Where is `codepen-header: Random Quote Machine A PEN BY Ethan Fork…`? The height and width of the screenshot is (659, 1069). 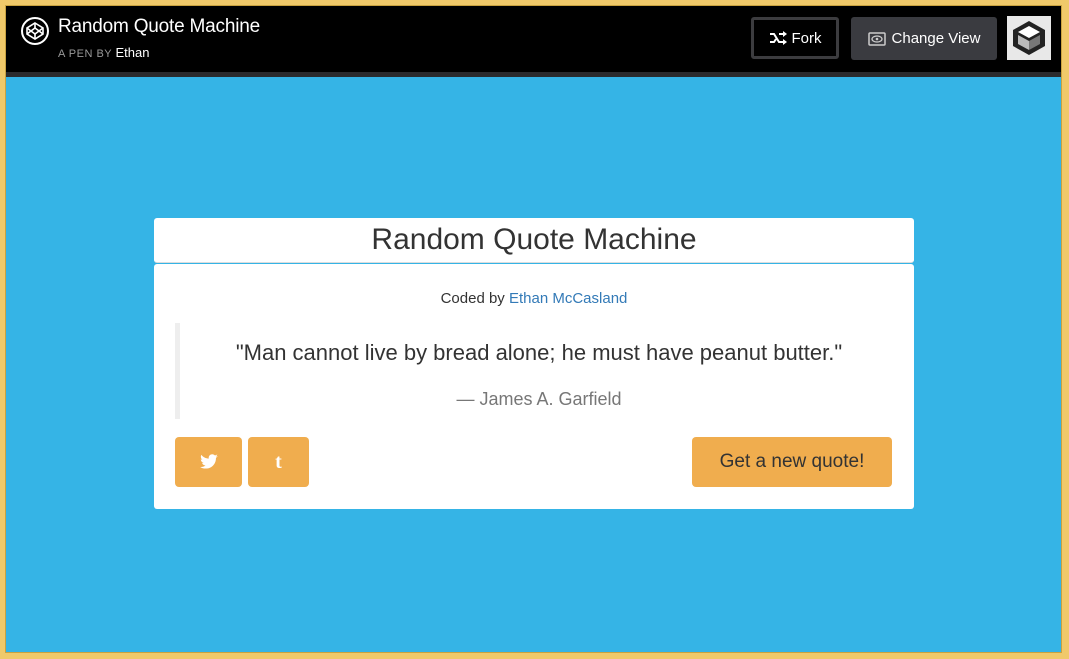 codepen-header: Random Quote Machine A PEN BY Ethan Fork… is located at coordinates (533, 41).